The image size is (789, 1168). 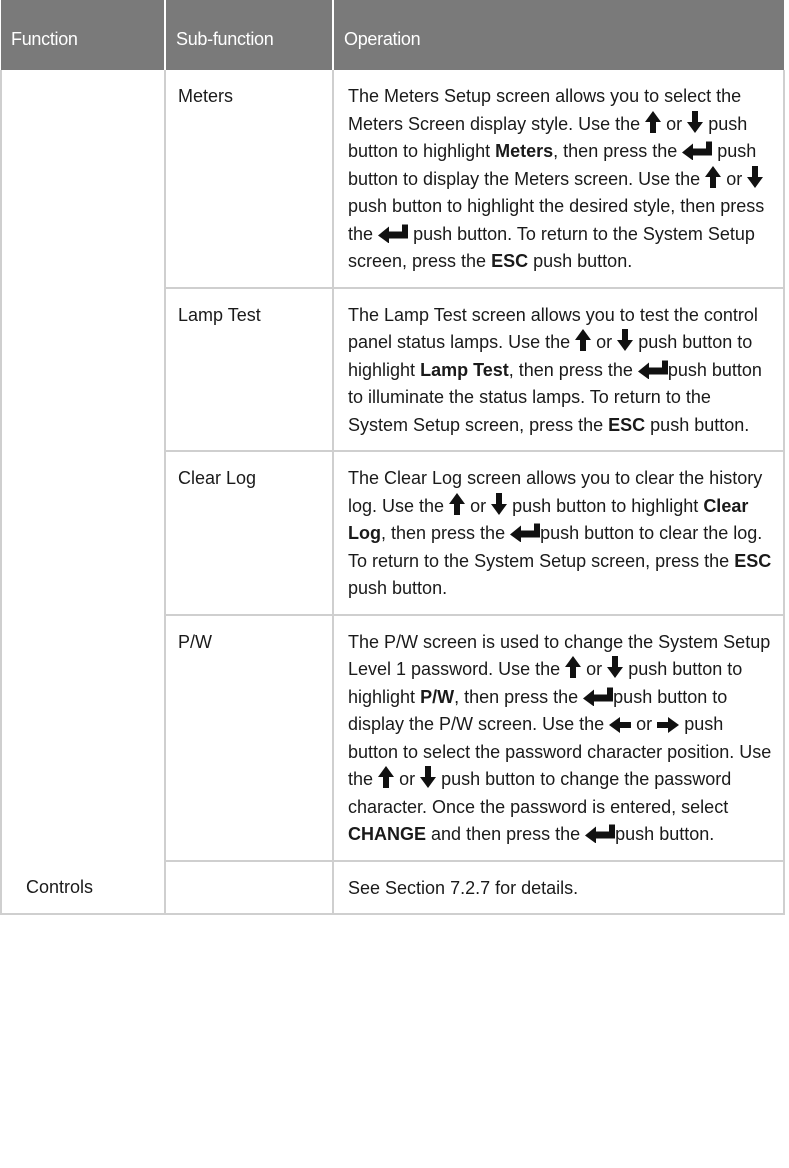 I want to click on op-text: See Section 7.2.7 for details., so click(x=463, y=887).